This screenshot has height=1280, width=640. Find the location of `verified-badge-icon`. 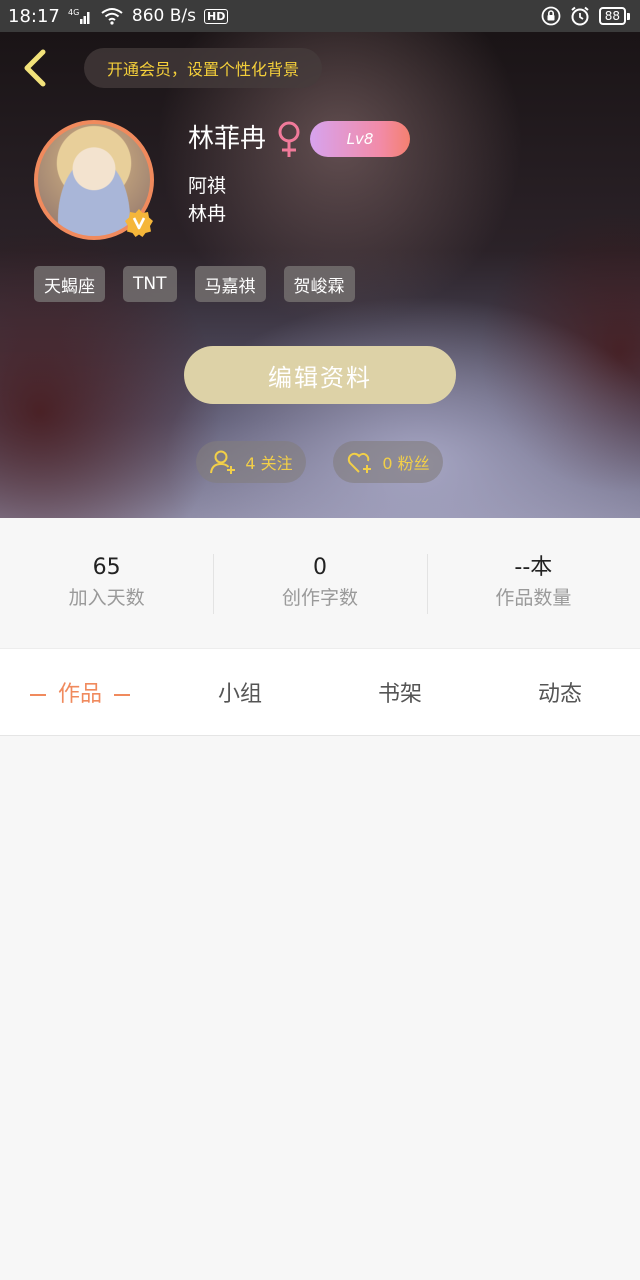

verified-badge-icon is located at coordinates (139, 223).